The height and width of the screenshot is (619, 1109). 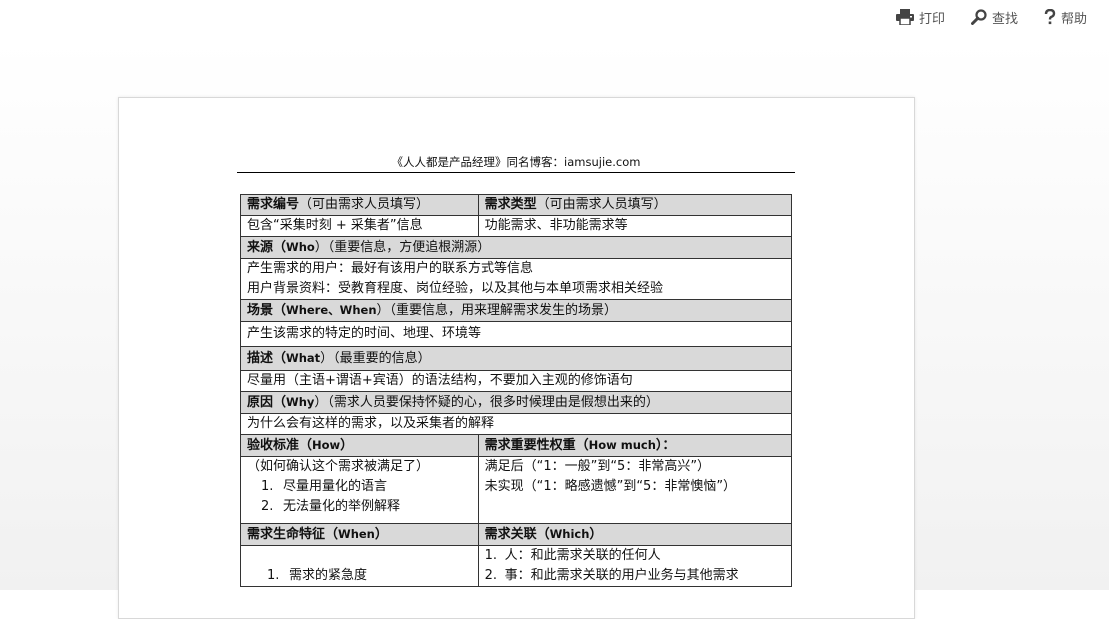 I want to click on table-row: 描述（What）（最重要的信息）, so click(x=516, y=358).